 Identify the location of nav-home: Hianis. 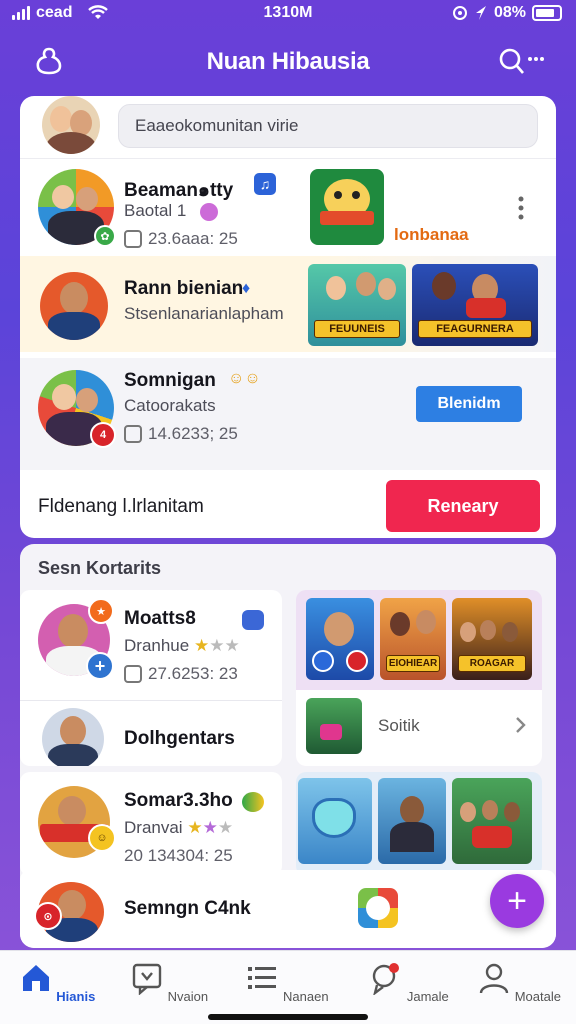
(57, 982).